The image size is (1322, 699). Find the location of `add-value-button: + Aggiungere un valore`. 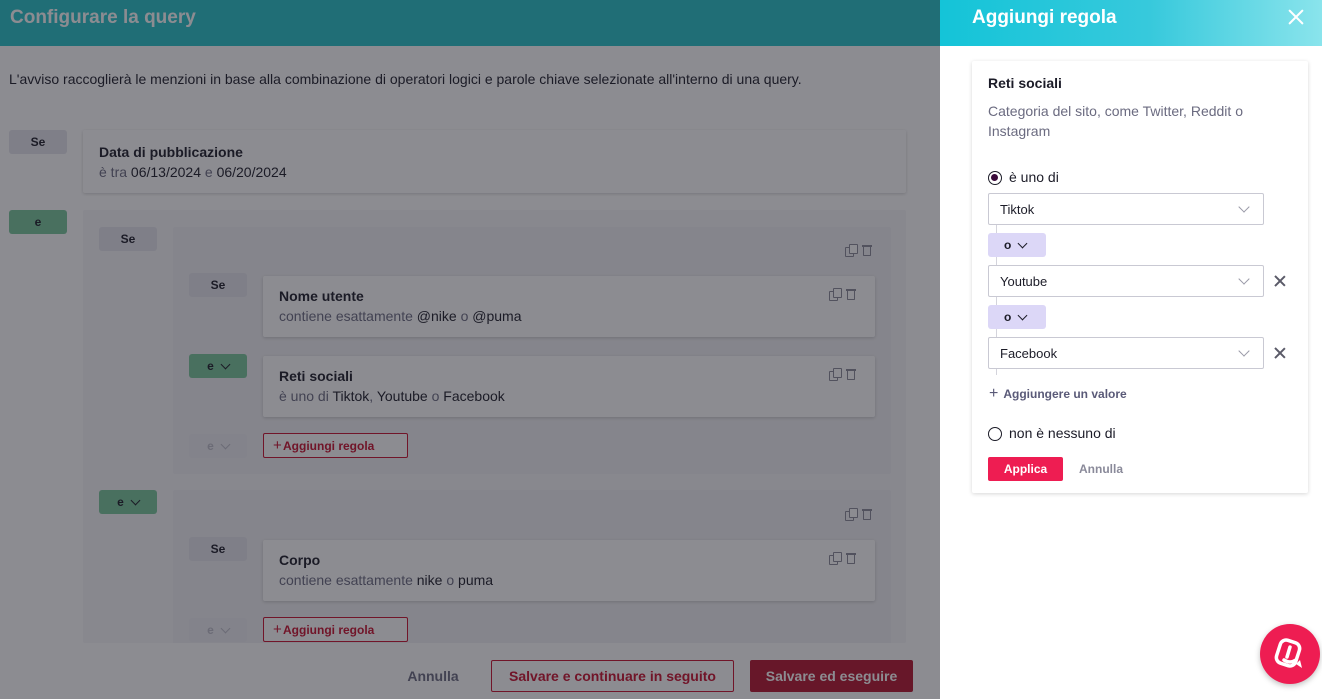

add-value-button: + Aggiungere un valore is located at coordinates (1058, 394).